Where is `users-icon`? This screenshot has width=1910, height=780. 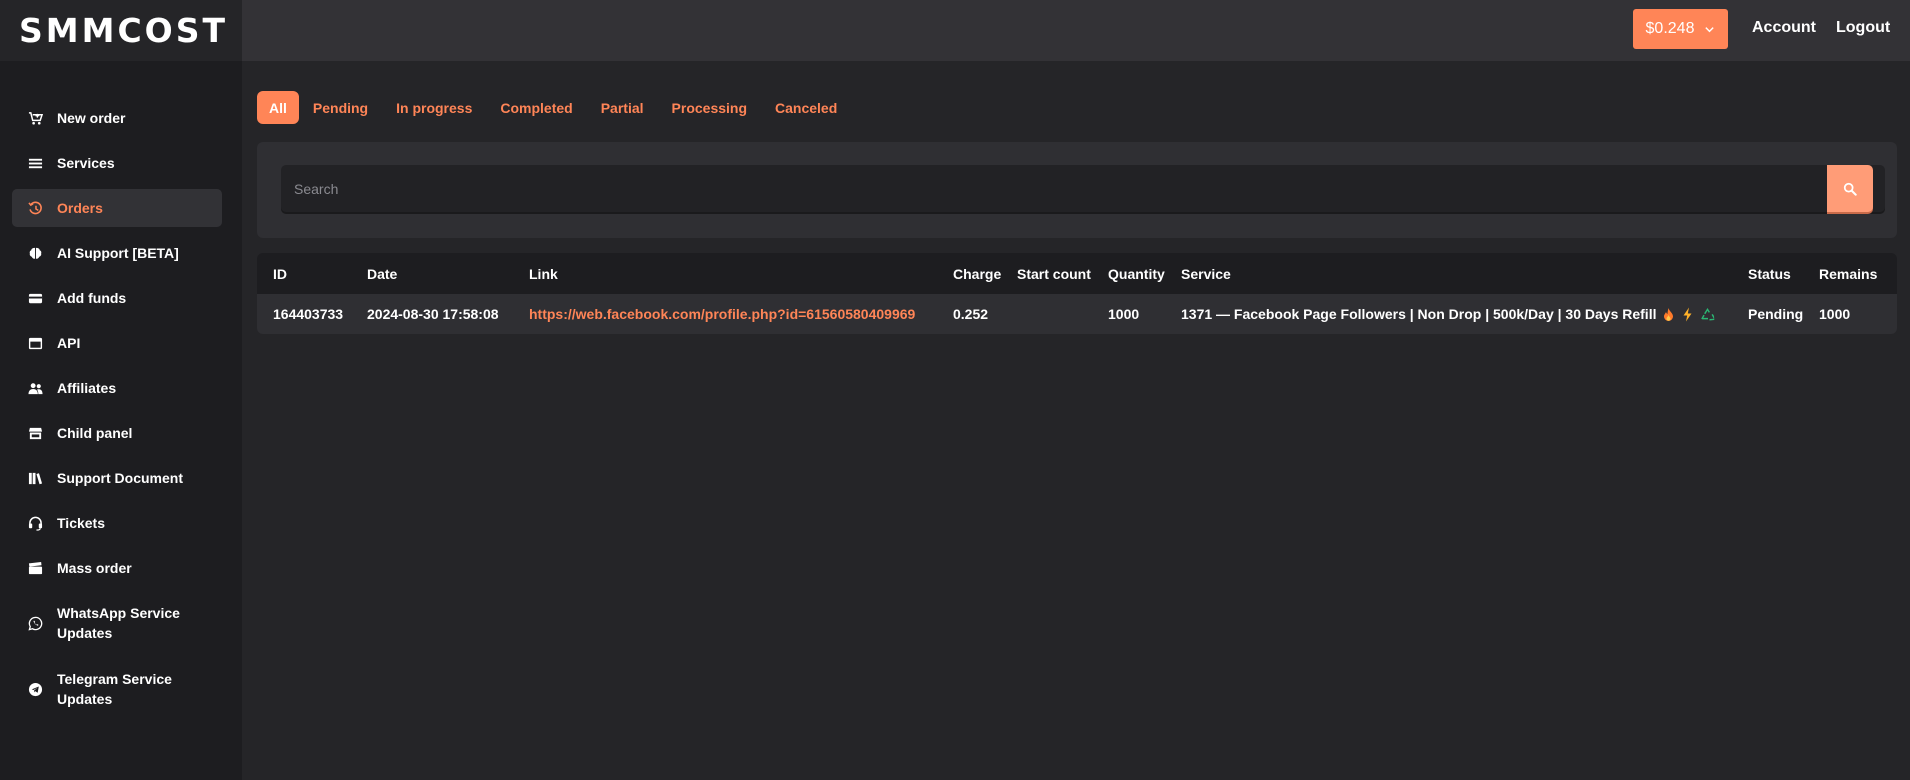 users-icon is located at coordinates (35, 388).